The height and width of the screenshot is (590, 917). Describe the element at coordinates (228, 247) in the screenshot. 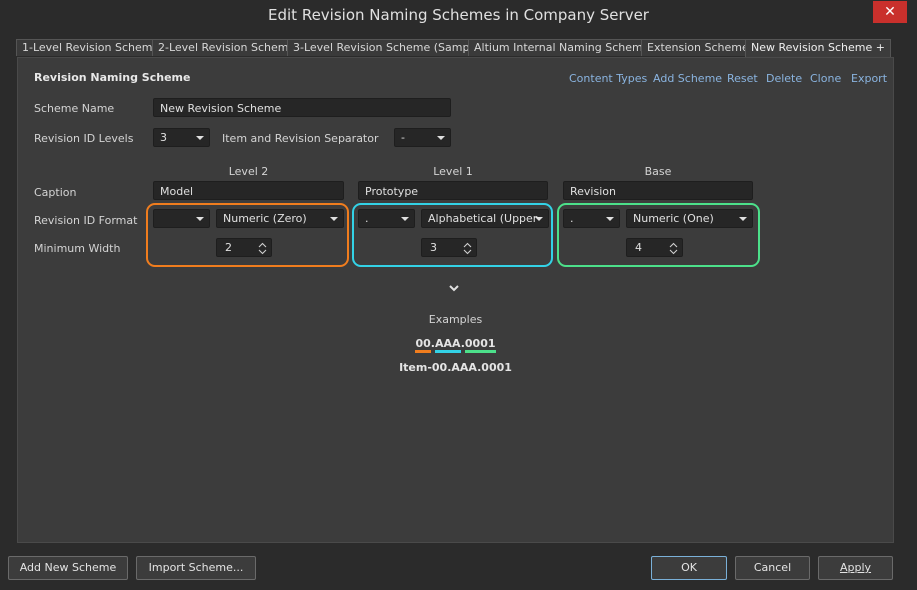

I see `level-2-width-value: 2` at that location.